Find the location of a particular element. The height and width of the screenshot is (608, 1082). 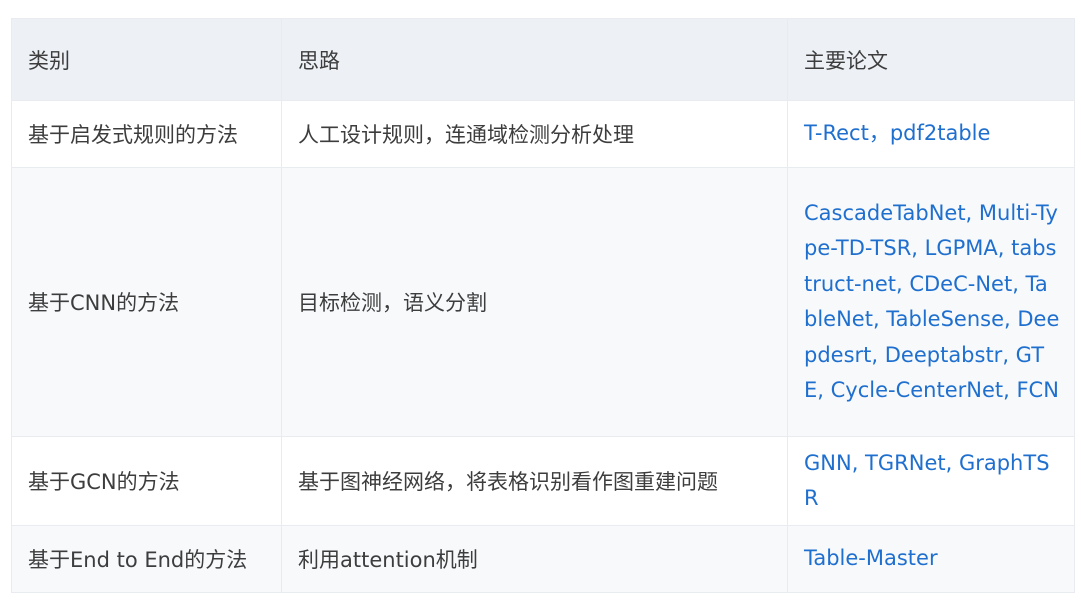

papers-cell: GNN, TGRNet, GraphTSR is located at coordinates (931, 481).